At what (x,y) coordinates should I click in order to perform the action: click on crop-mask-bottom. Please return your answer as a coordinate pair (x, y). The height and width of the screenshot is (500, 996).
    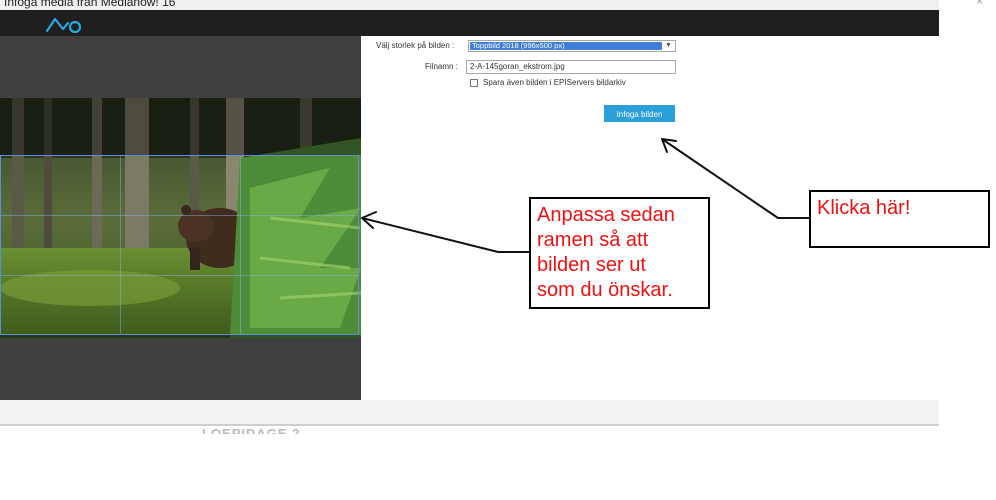
    Looking at the image, I should click on (180, 336).